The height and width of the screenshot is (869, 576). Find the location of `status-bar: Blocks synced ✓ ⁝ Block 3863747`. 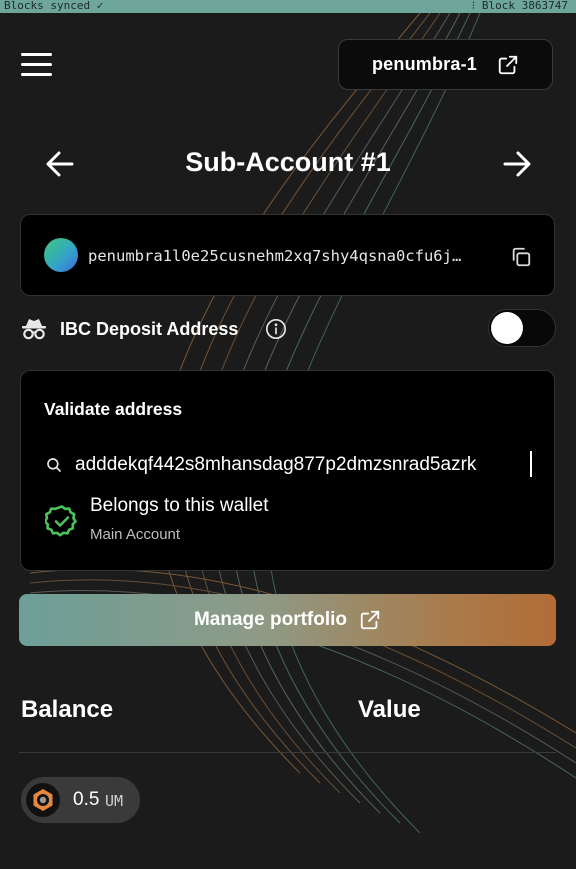

status-bar: Blocks synced ✓ ⁝ Block 3863747 is located at coordinates (288, 6).